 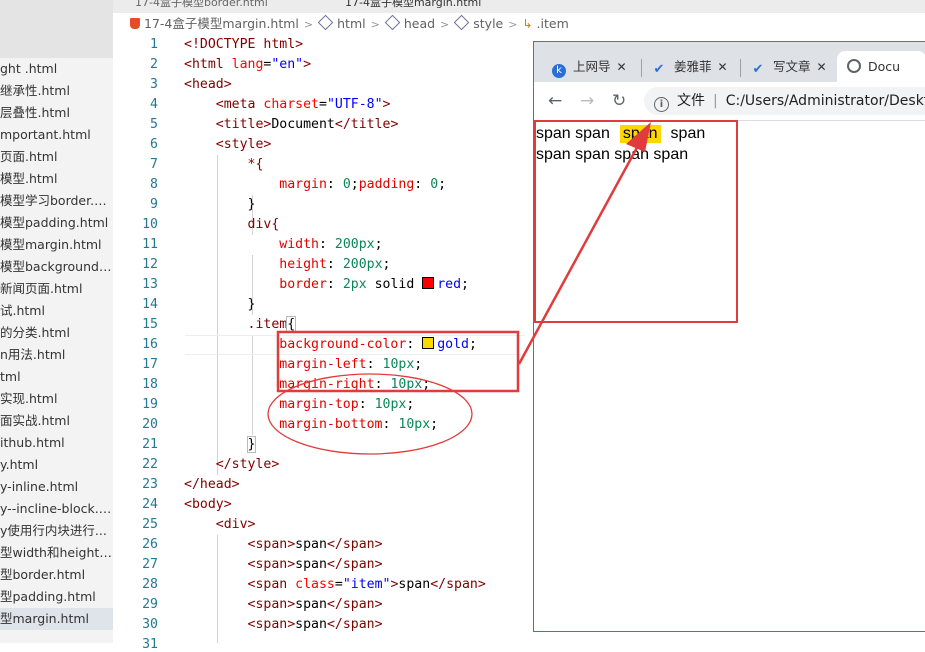 What do you see at coordinates (638, 137) in the screenshot?
I see `annotation-arrow-head` at bounding box center [638, 137].